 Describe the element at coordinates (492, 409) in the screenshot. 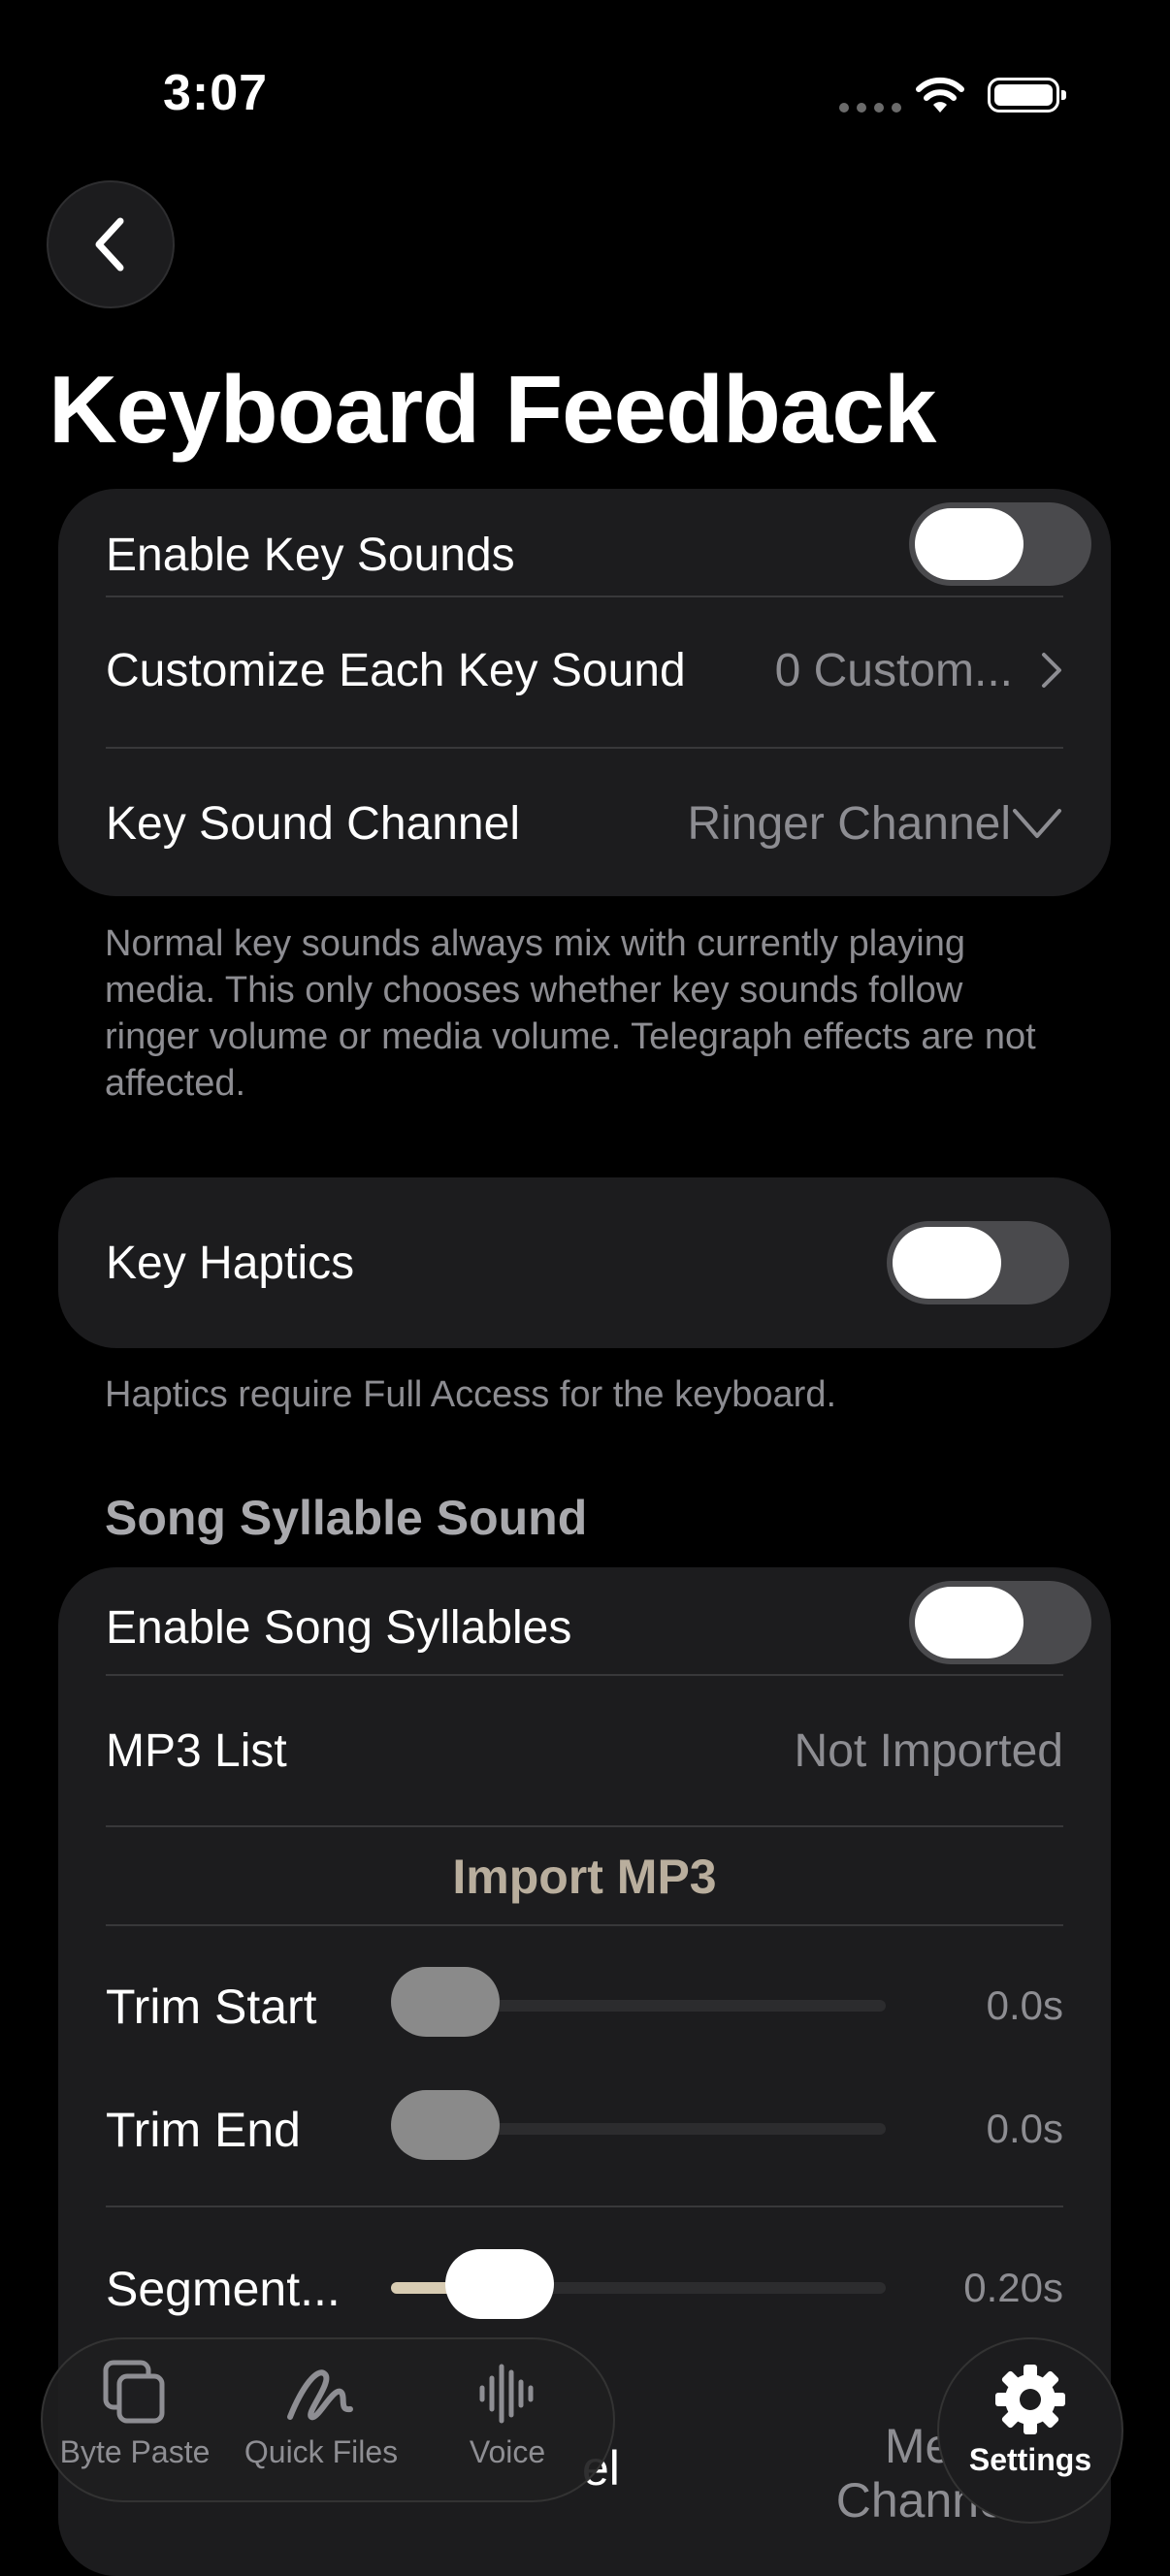

I see `page-title: Keyboard Feedback` at that location.